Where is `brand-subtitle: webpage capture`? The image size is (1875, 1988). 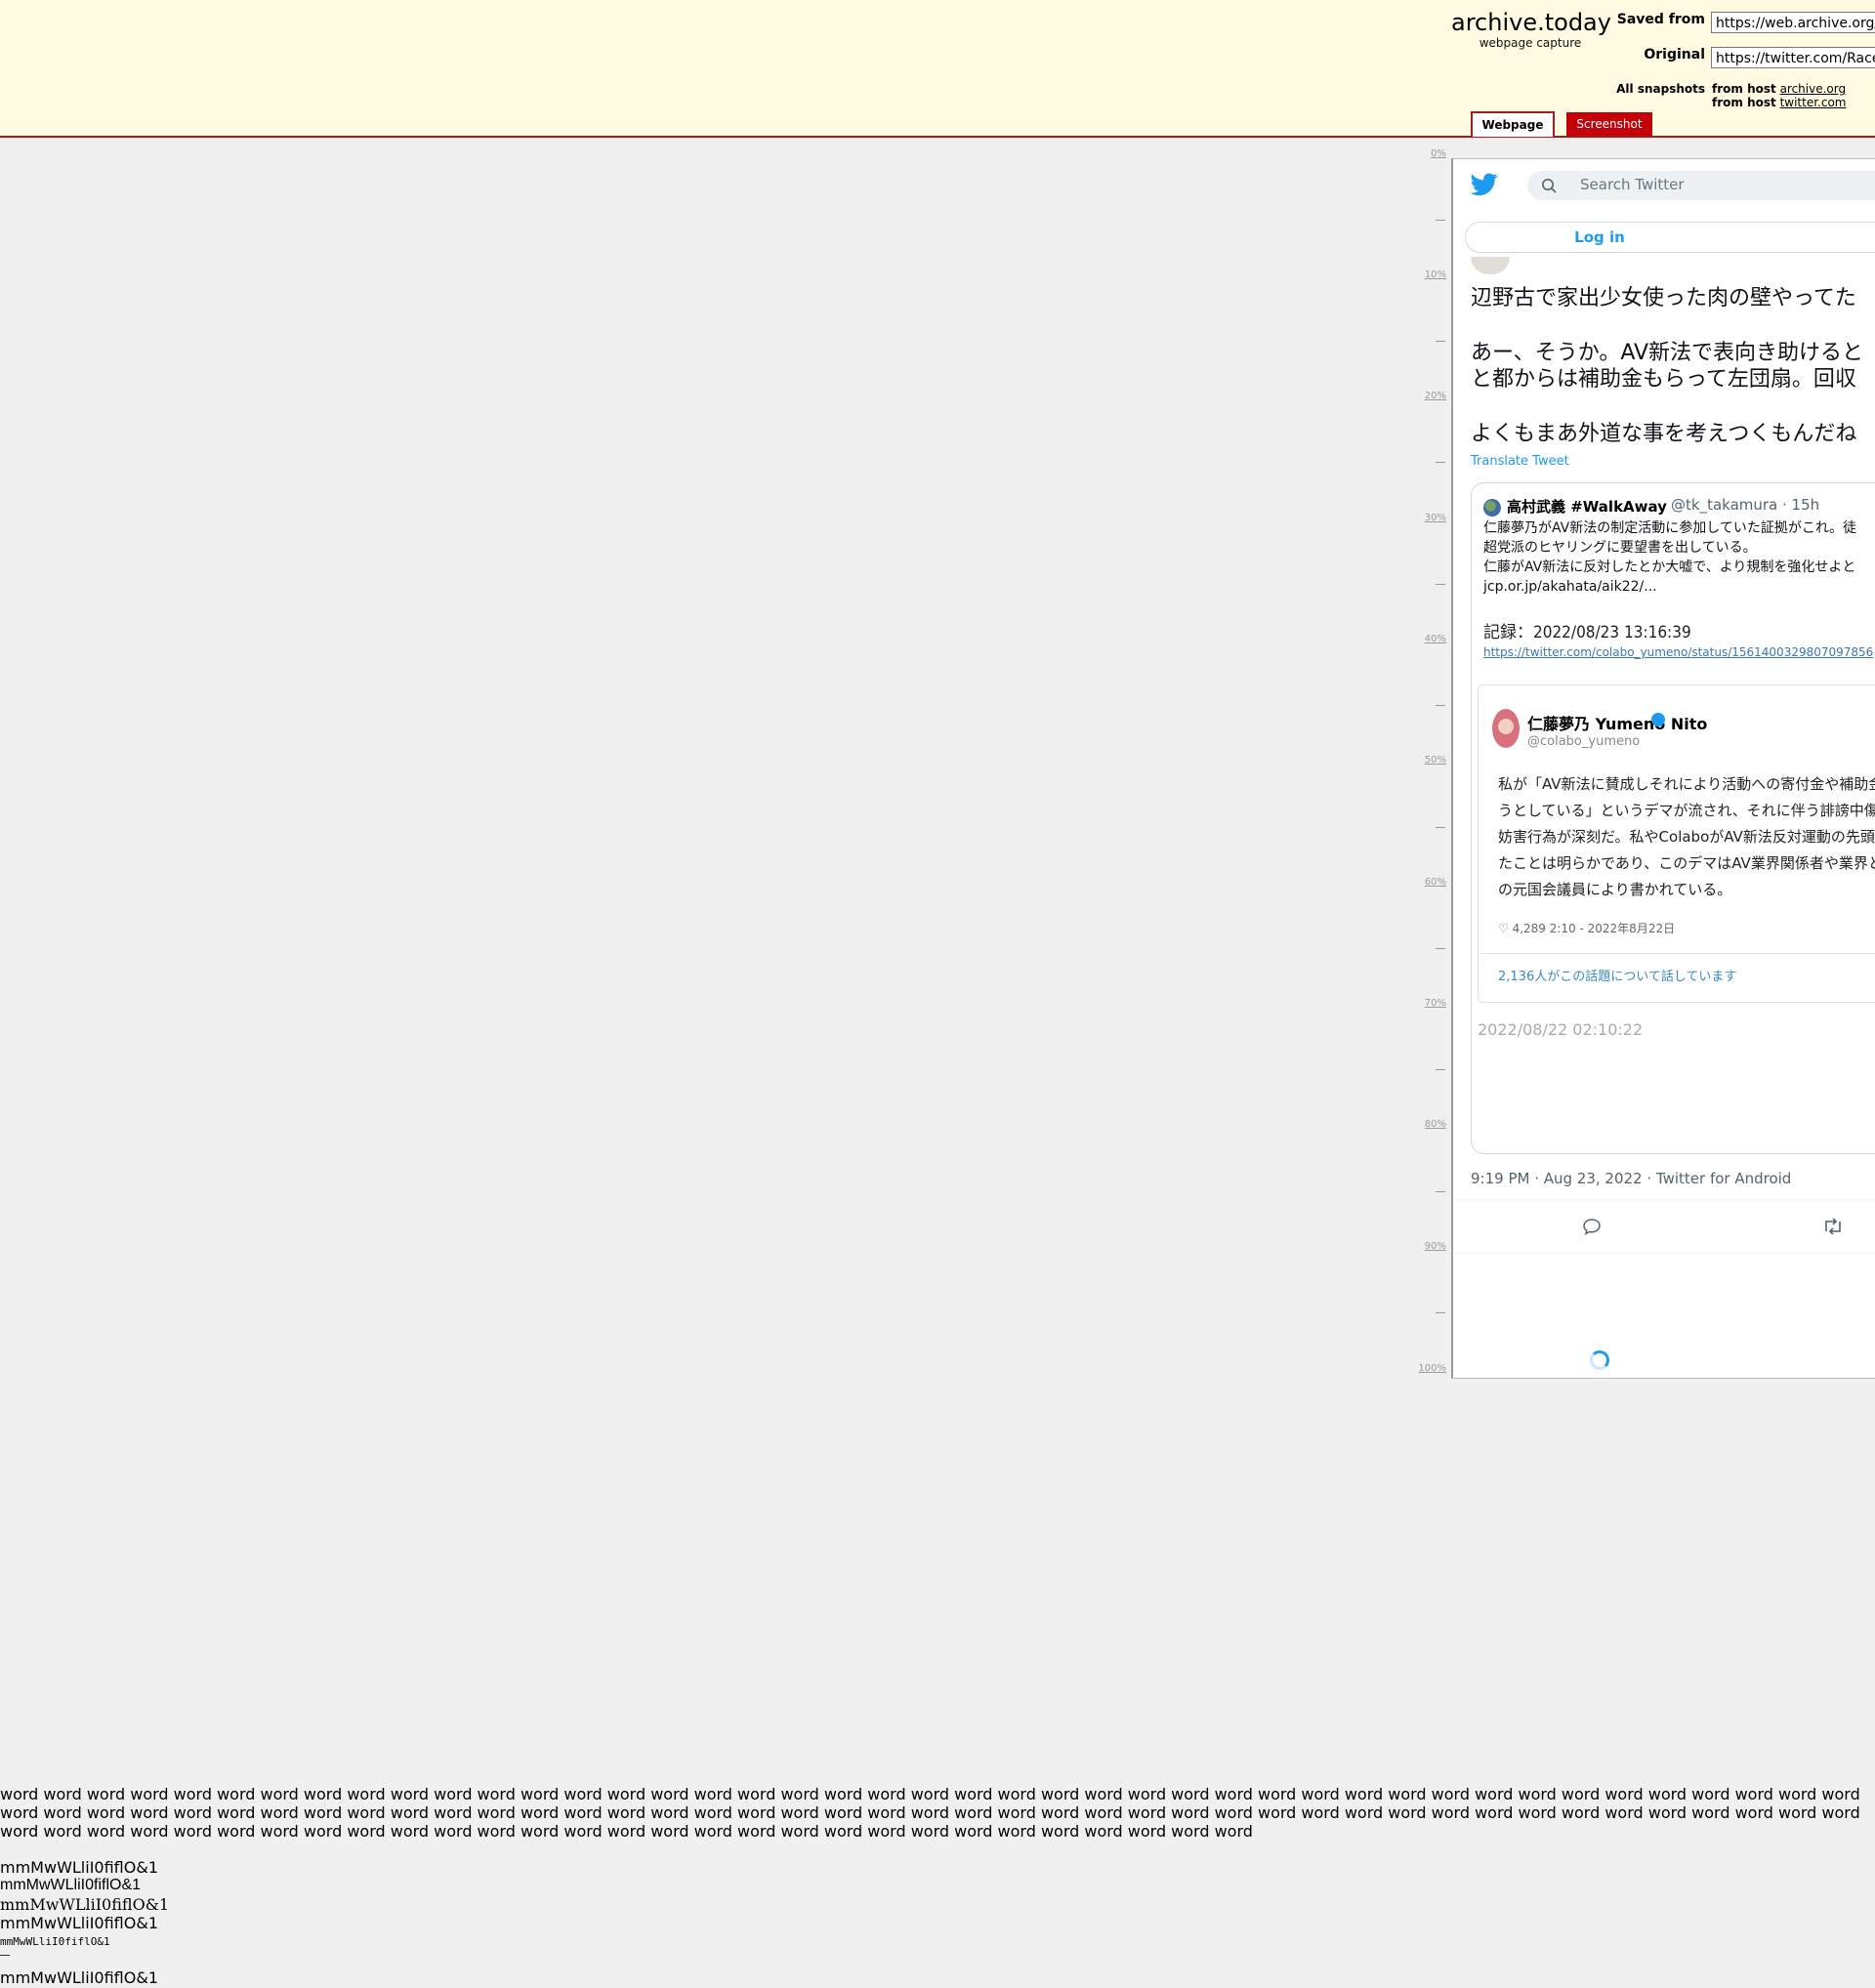
brand-subtitle: webpage capture is located at coordinates (1530, 43).